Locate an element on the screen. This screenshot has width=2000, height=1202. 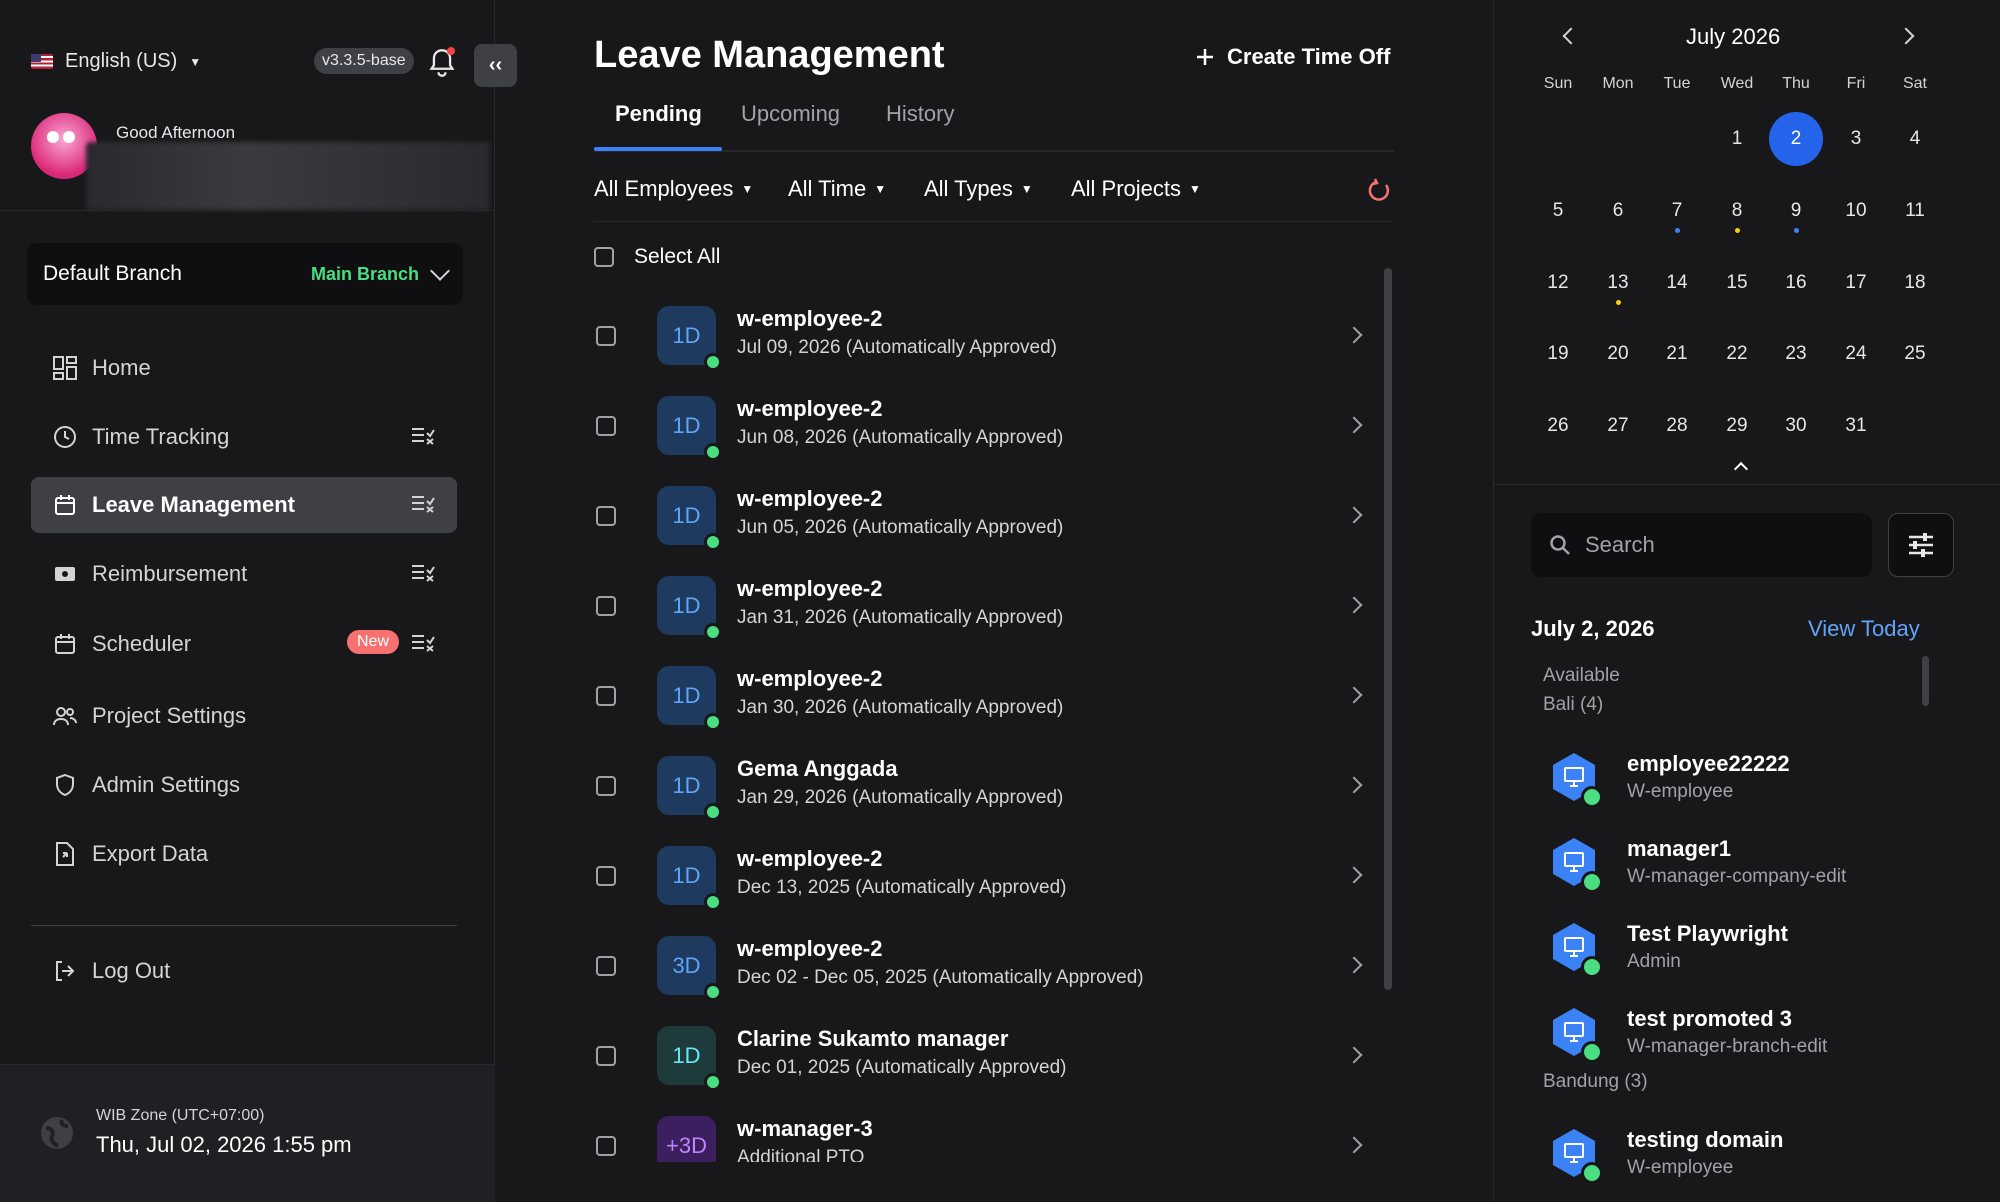
view-today-link: View Today is located at coordinates (1864, 629).